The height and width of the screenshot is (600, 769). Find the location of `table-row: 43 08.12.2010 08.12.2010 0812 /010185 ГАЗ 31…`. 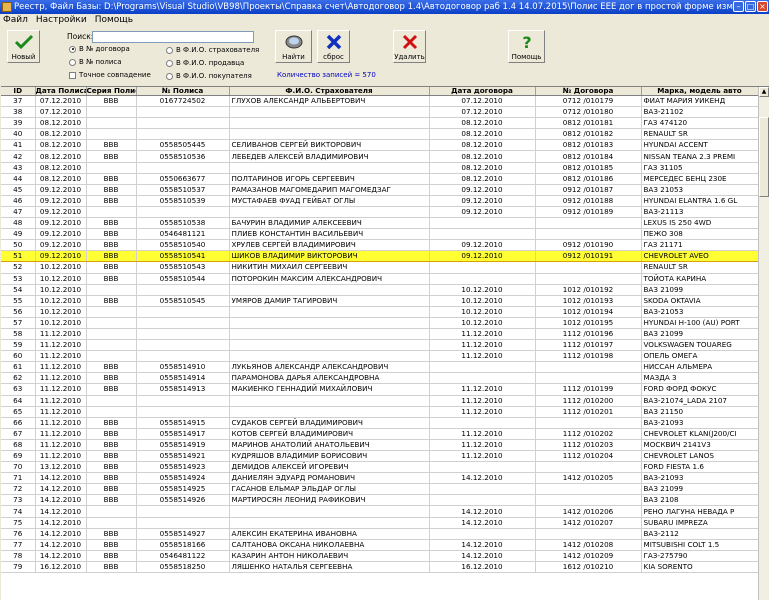

table-row: 43 08.12.2010 08.12.2010 0812 /010185 ГАЗ 31… is located at coordinates (380, 168).